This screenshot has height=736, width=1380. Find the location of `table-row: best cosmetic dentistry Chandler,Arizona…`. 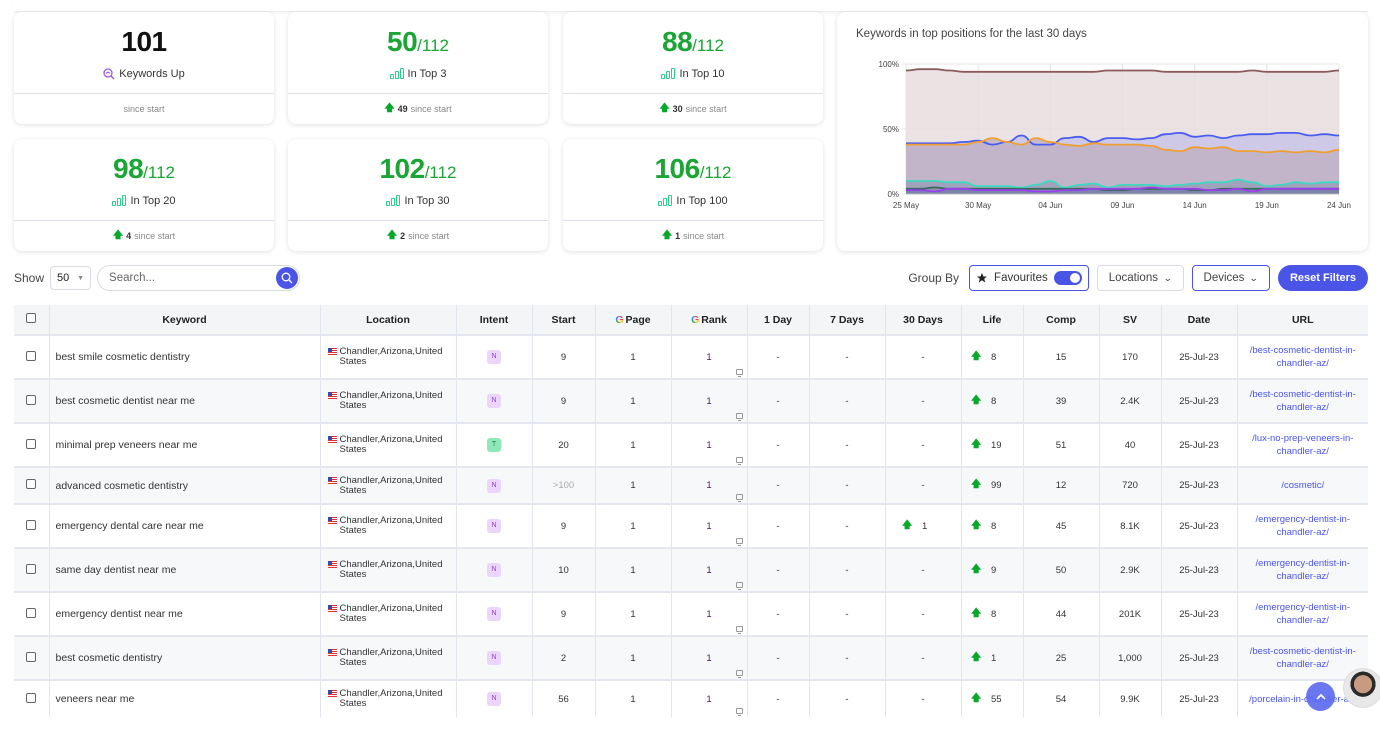

table-row: best cosmetic dentistry Chandler,Arizona… is located at coordinates (691, 657).